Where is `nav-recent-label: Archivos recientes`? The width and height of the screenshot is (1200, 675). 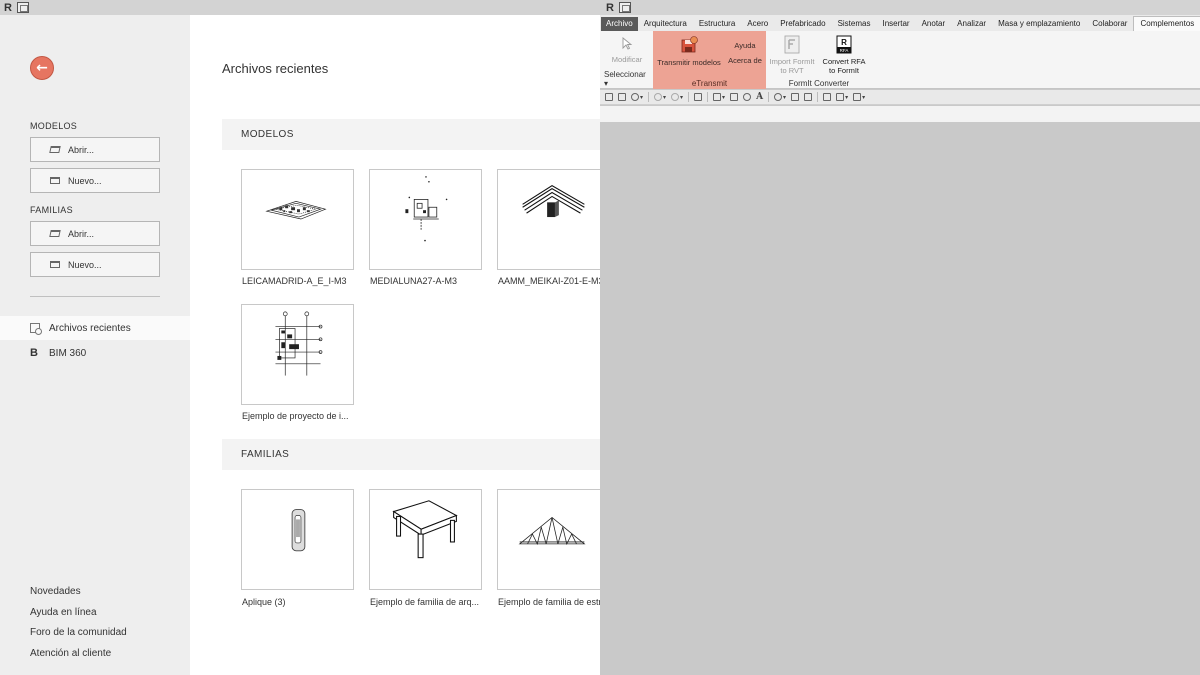
nav-recent-label: Archivos recientes is located at coordinates (90, 328).